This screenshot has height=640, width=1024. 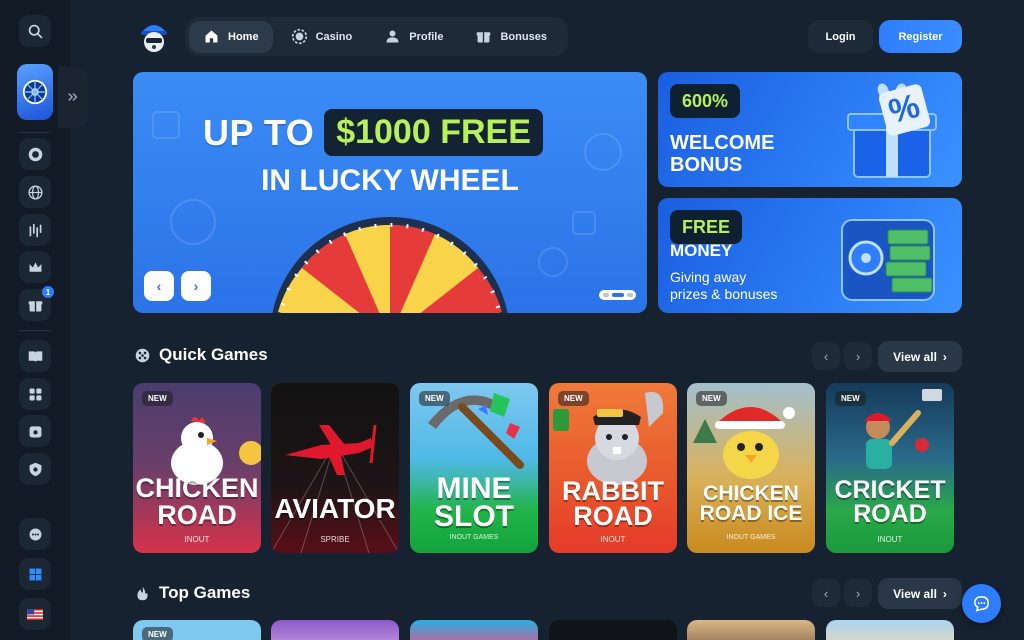 I want to click on nav-profile: Profile, so click(x=413, y=37).